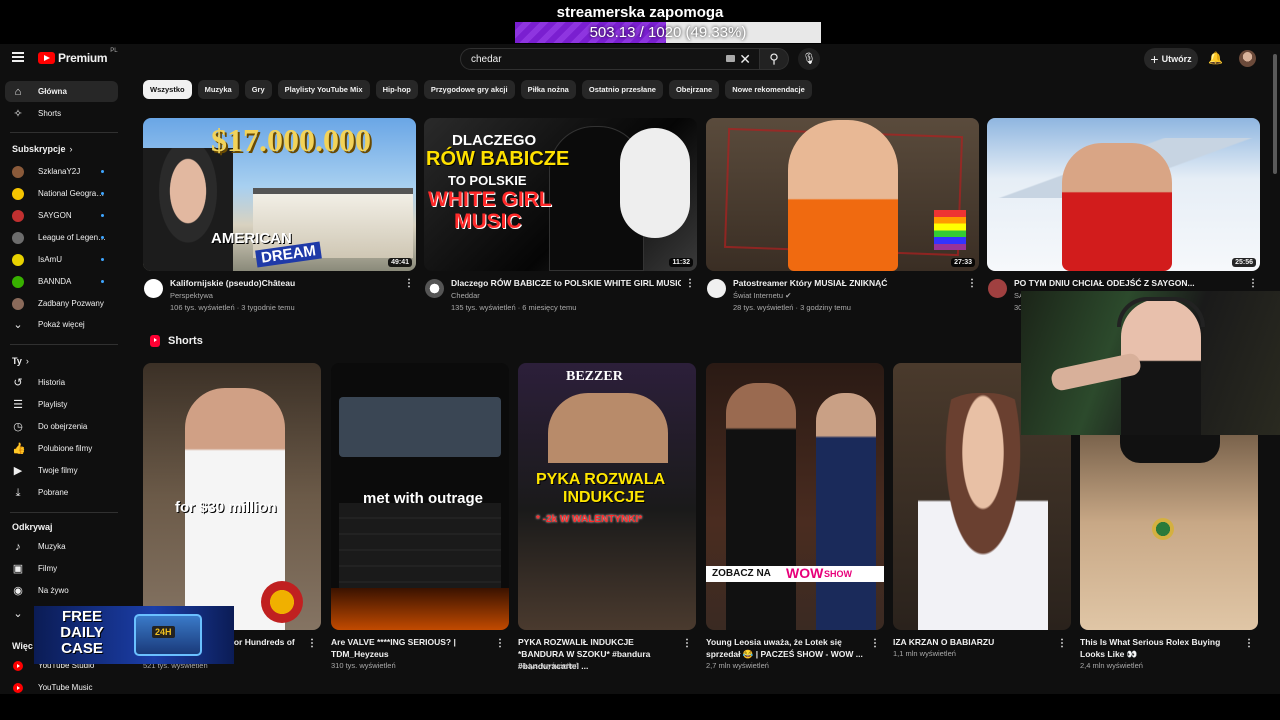 This screenshot has height=720, width=1280. Describe the element at coordinates (469, 89) in the screenshot. I see `filter-chip: Przygodowe gry akcji` at that location.